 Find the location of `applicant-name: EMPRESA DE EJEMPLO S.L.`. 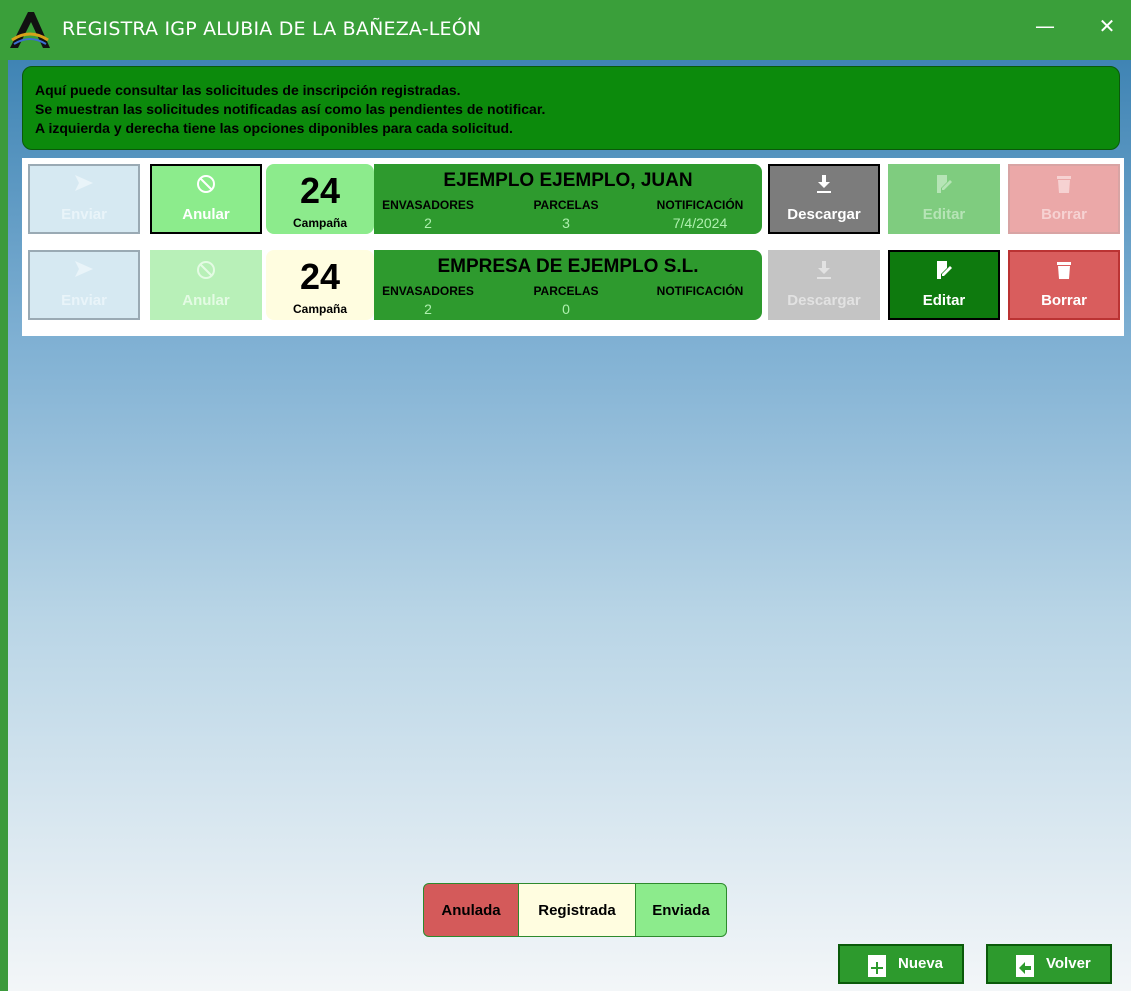

applicant-name: EMPRESA DE EJEMPLO S.L. is located at coordinates (568, 266).